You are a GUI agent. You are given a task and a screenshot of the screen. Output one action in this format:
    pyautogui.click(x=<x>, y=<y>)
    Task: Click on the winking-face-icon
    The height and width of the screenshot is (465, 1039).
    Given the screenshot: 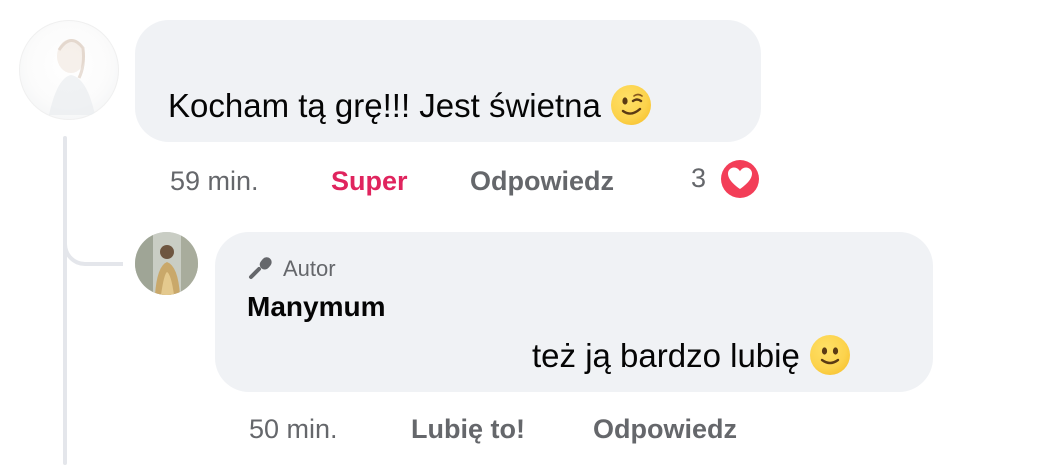 What is the action you would take?
    pyautogui.click(x=630, y=105)
    